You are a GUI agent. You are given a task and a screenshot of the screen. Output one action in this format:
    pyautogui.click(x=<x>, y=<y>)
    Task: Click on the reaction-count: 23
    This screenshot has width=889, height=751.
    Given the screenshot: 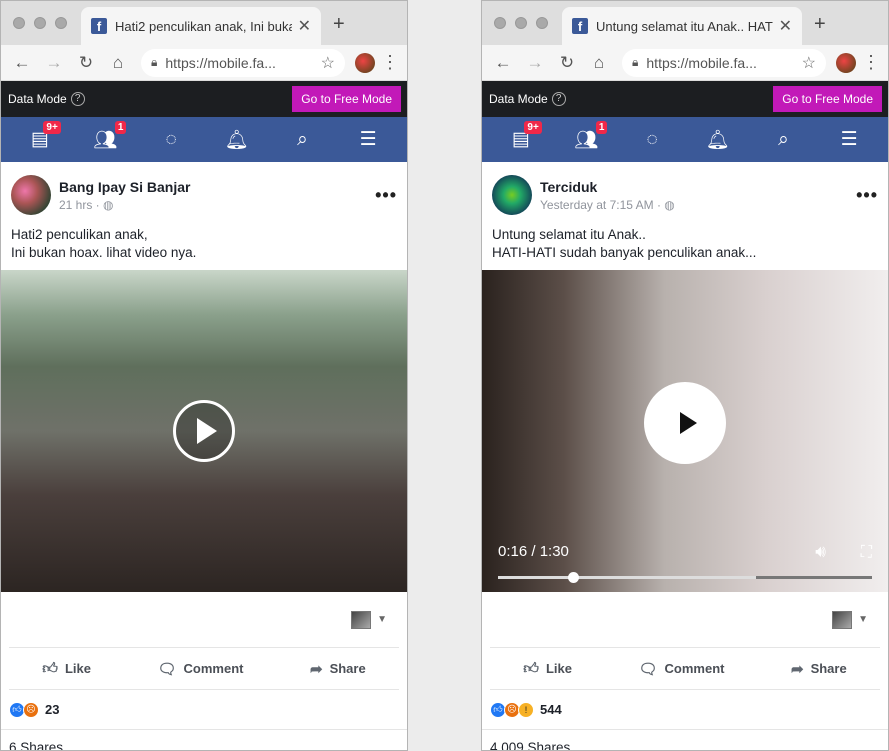 What is the action you would take?
    pyautogui.click(x=52, y=709)
    